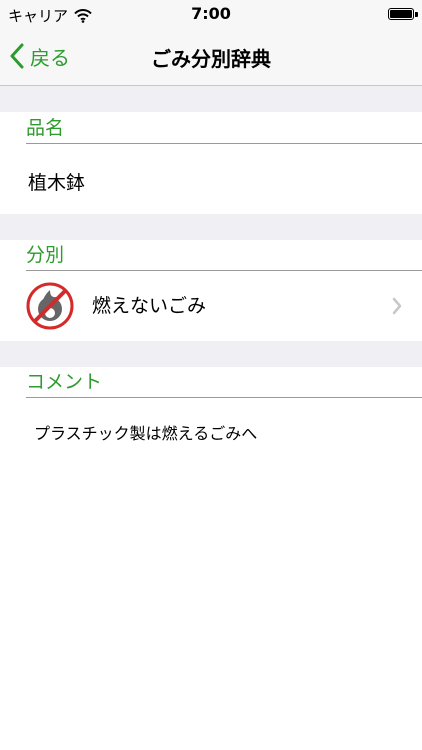 The height and width of the screenshot is (750, 422). Describe the element at coordinates (211, 306) in the screenshot. I see `category-row: 燃えないごみ` at that location.